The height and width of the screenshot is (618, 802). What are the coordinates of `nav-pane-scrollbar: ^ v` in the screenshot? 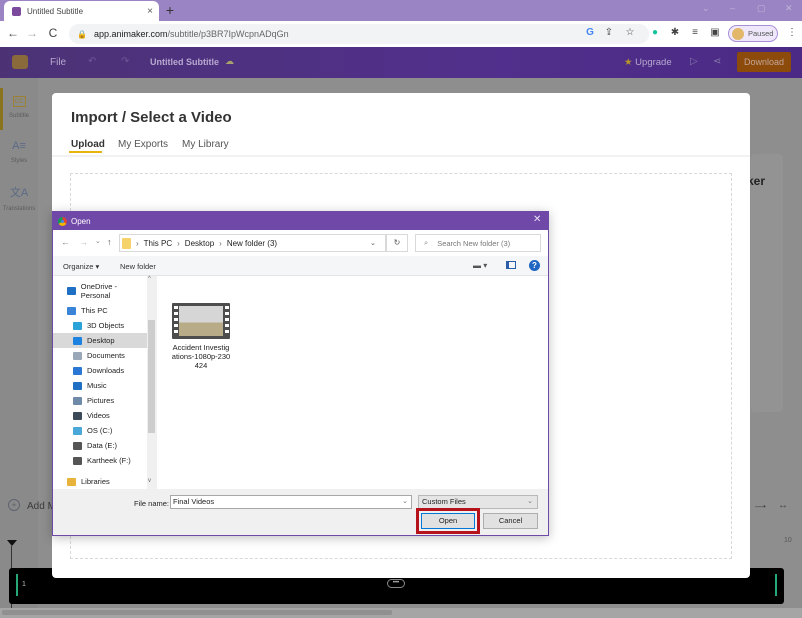 It's located at (151, 382).